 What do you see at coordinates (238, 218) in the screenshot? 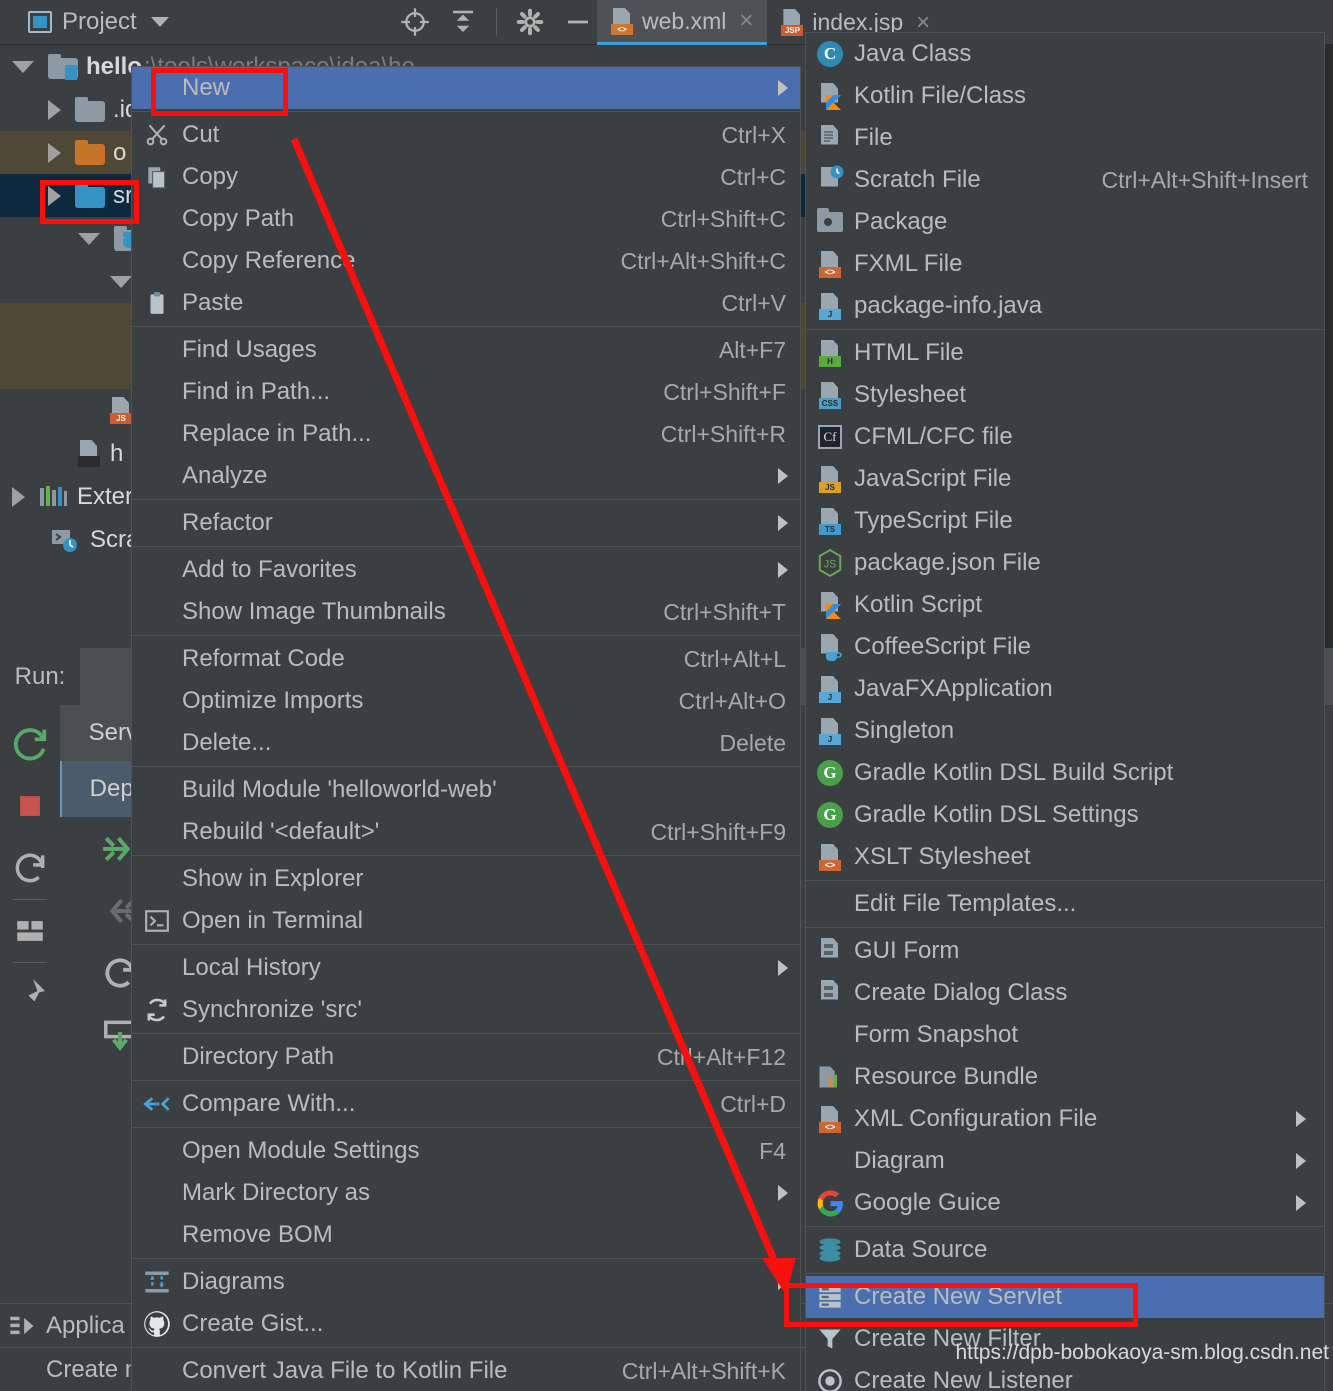
I see `menu-item-label: Copy Path` at bounding box center [238, 218].